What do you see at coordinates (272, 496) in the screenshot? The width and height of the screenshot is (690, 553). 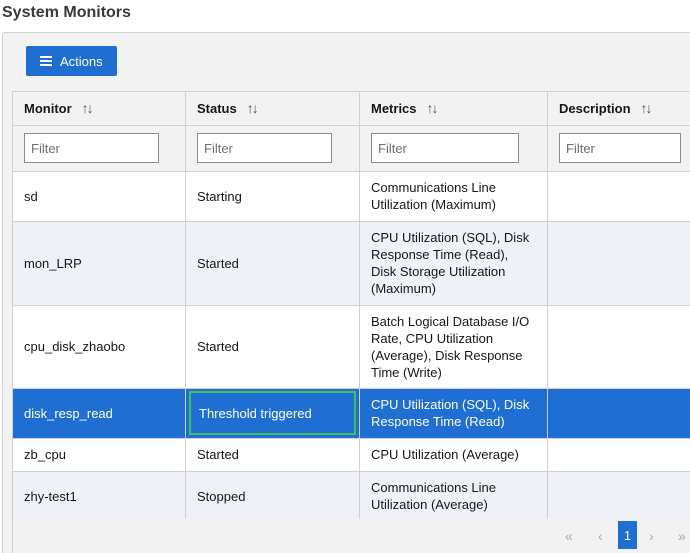 I see `status-cell: Stopped` at bounding box center [272, 496].